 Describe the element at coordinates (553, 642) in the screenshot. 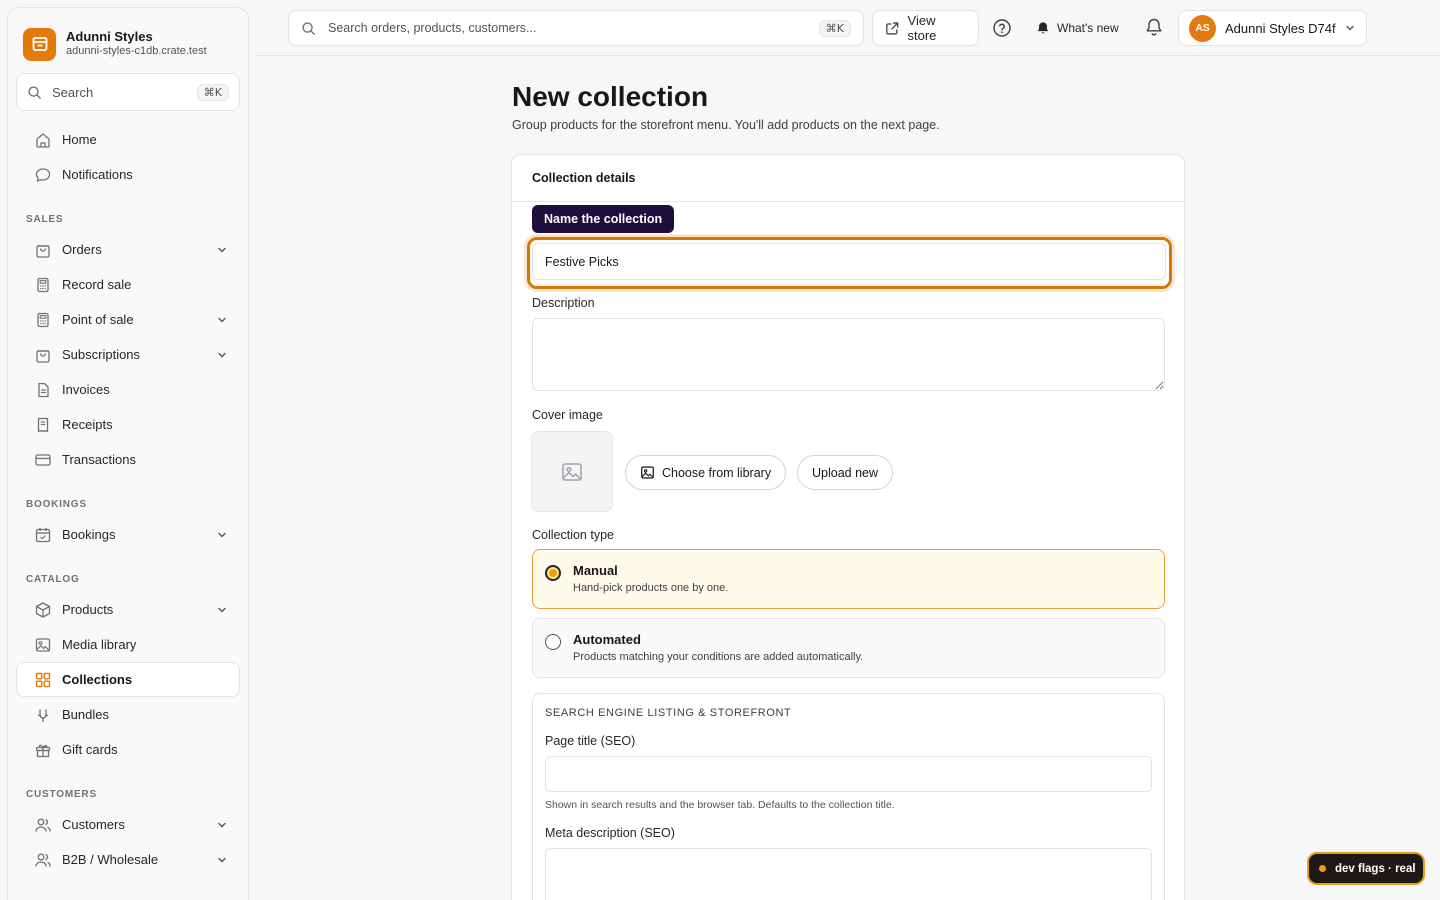

I see `radio-automated` at that location.